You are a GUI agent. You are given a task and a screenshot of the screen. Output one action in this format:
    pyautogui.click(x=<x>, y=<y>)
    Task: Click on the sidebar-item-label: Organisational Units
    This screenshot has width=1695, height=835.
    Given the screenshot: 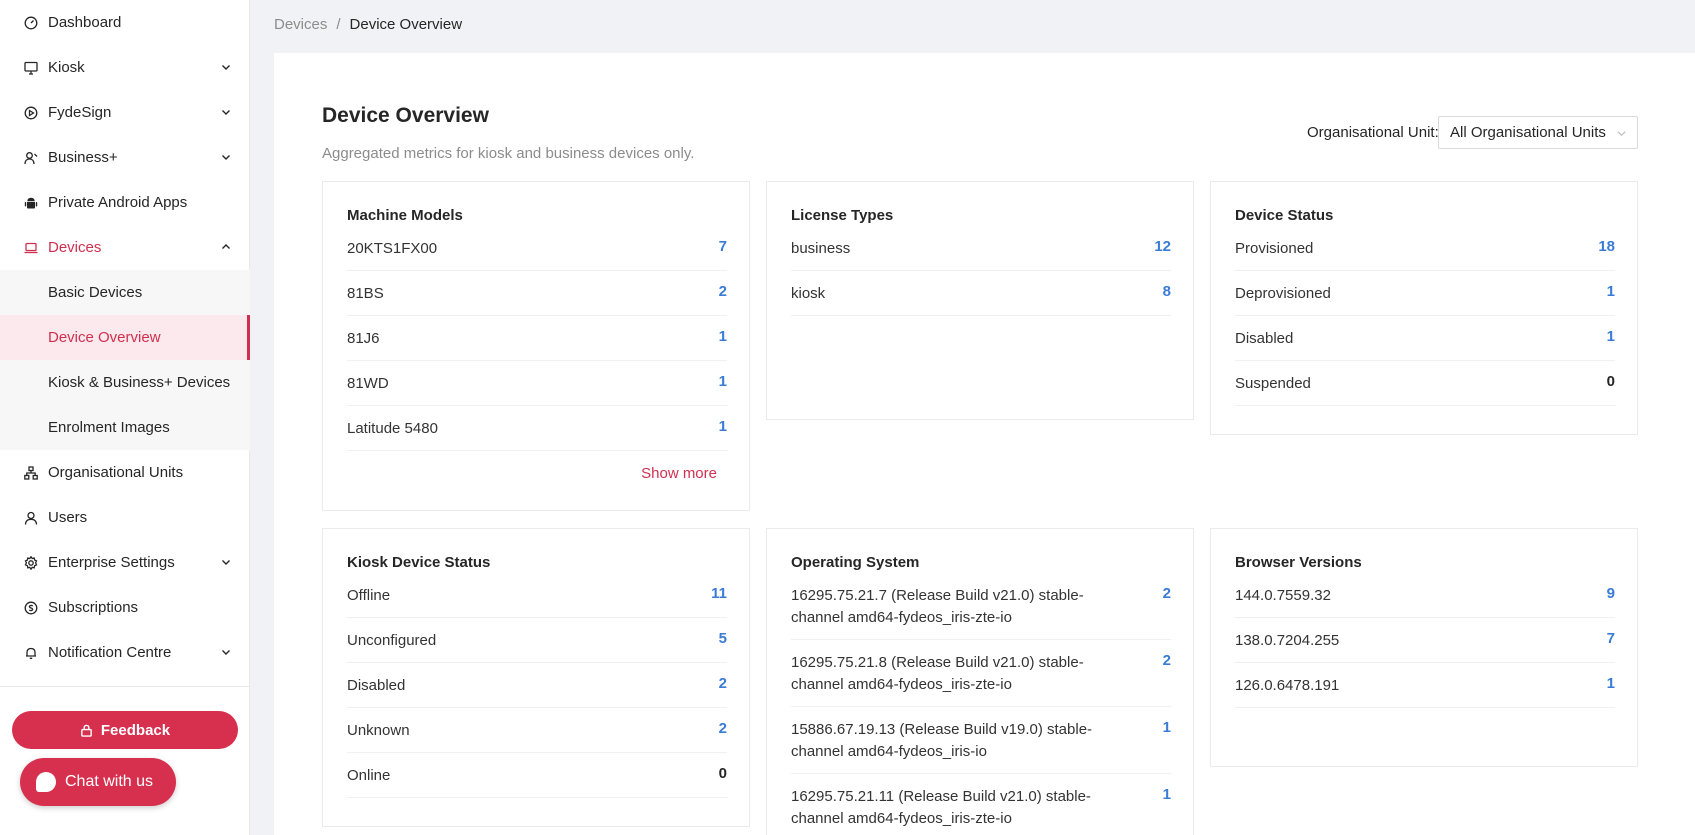 What is the action you would take?
    pyautogui.click(x=116, y=472)
    